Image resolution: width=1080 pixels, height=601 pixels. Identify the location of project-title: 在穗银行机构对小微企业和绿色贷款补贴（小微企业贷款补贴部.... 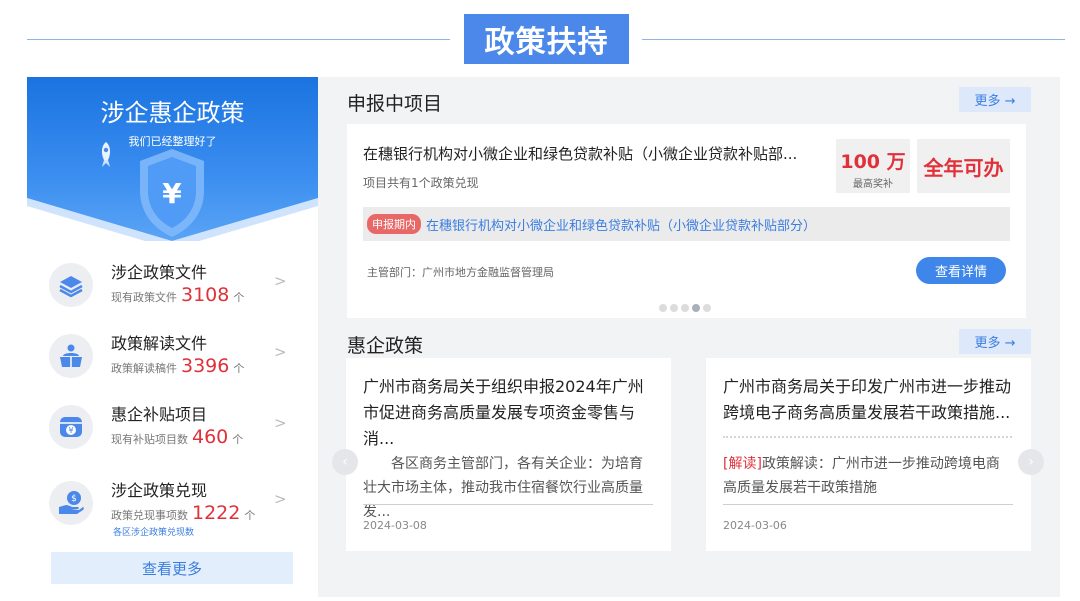
(593, 153).